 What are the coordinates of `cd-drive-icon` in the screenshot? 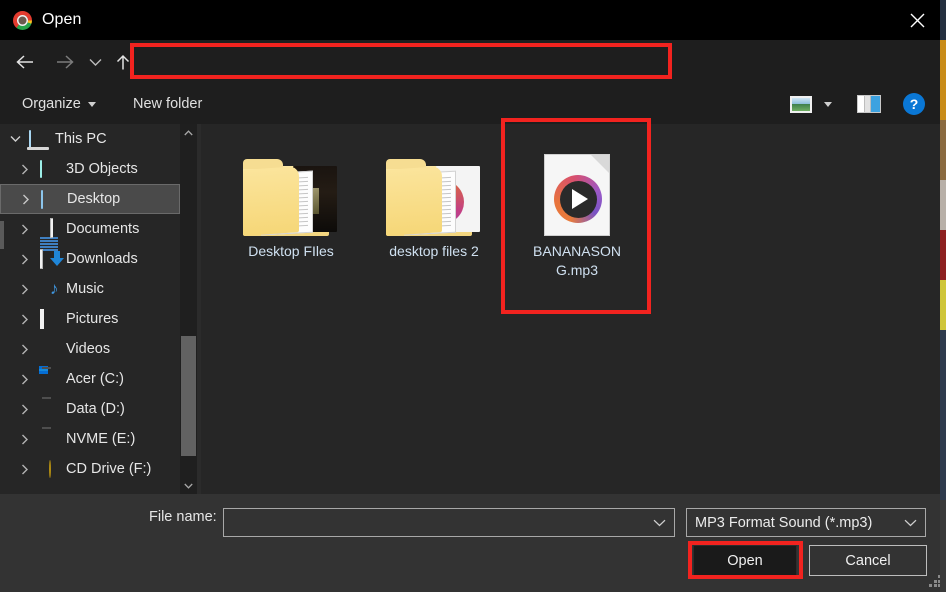 It's located at (49, 469).